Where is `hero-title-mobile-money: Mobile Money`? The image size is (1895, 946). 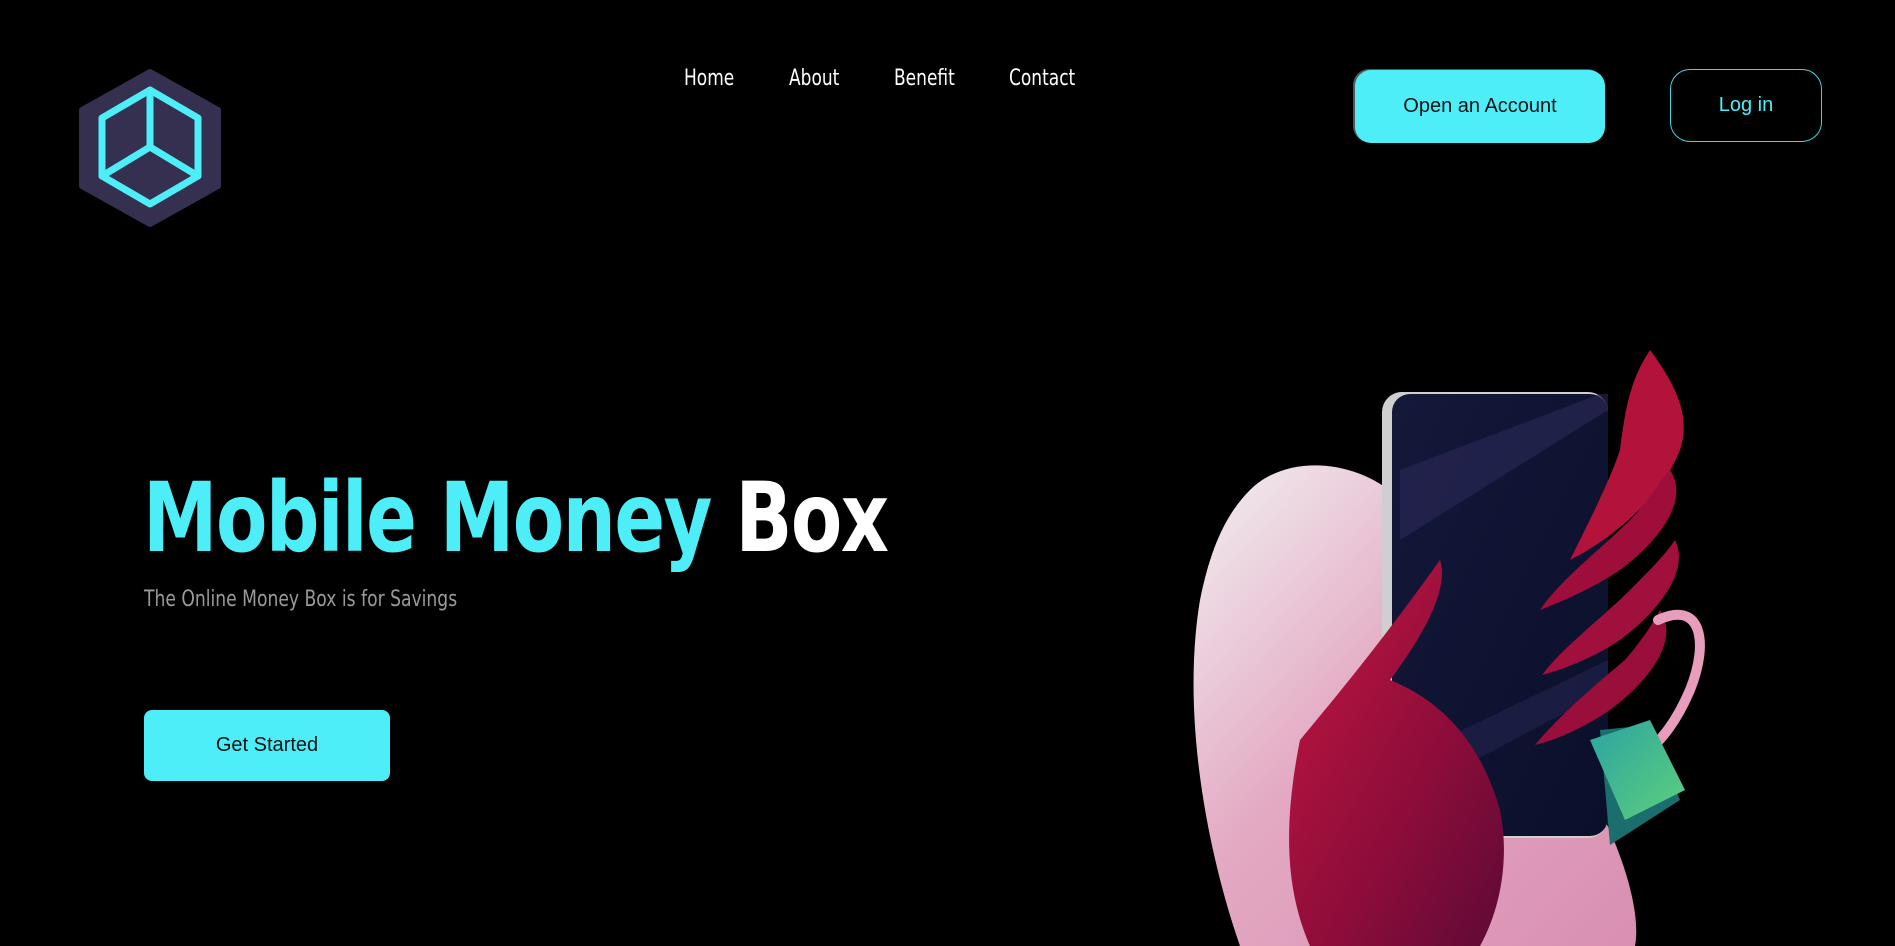
hero-title-mobile-money: Mobile Money is located at coordinates (427, 518).